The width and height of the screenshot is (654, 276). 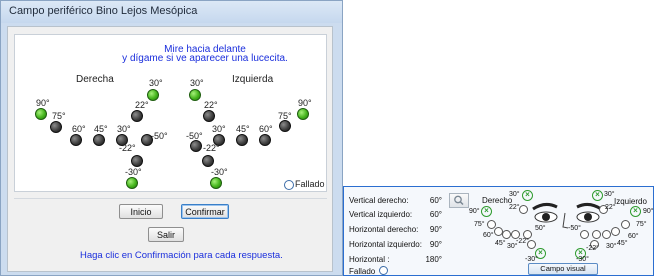 I want to click on deg-label-left-down-22: -22°, so click(x=211, y=148).